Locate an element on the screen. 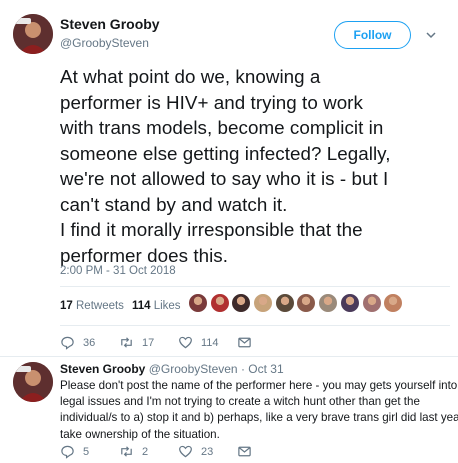  retweet-button: 2 is located at coordinates (148, 451).